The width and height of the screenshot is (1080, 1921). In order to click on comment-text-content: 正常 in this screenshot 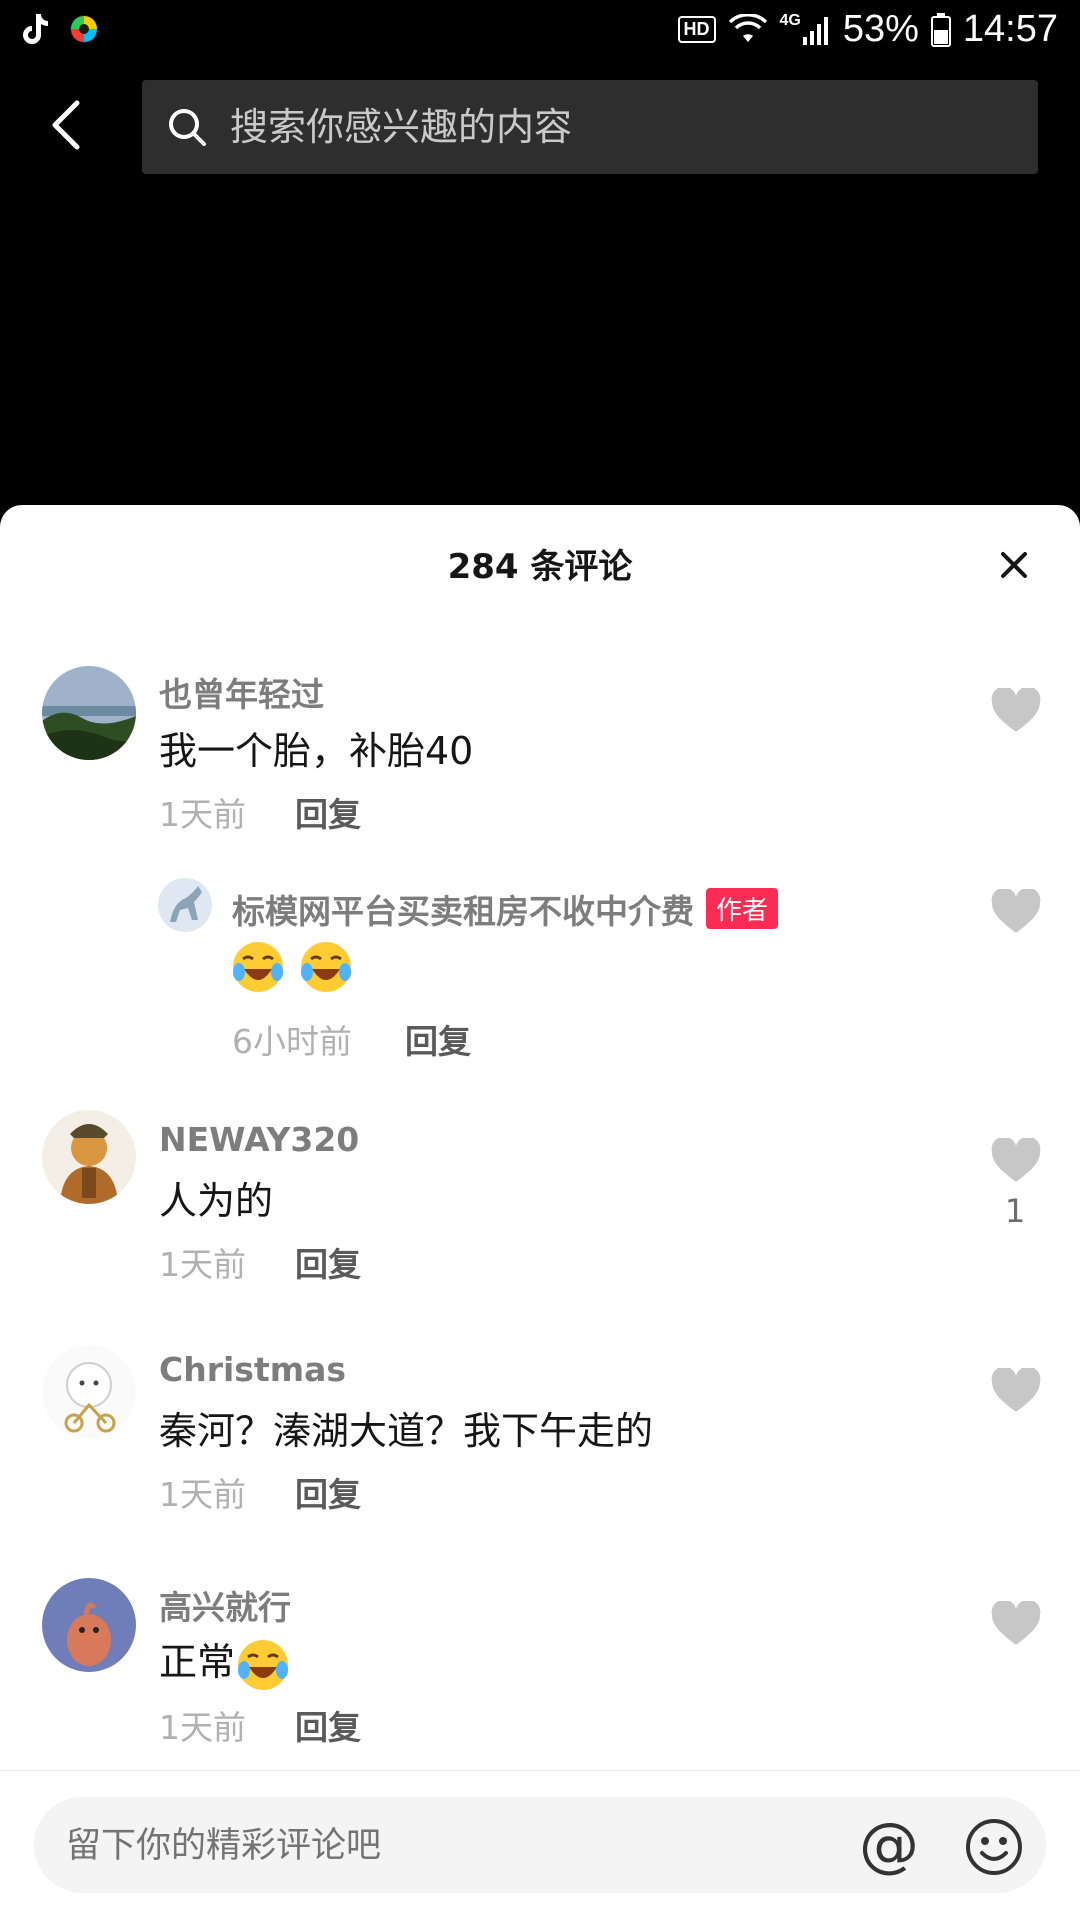, I will do `click(197, 1662)`.